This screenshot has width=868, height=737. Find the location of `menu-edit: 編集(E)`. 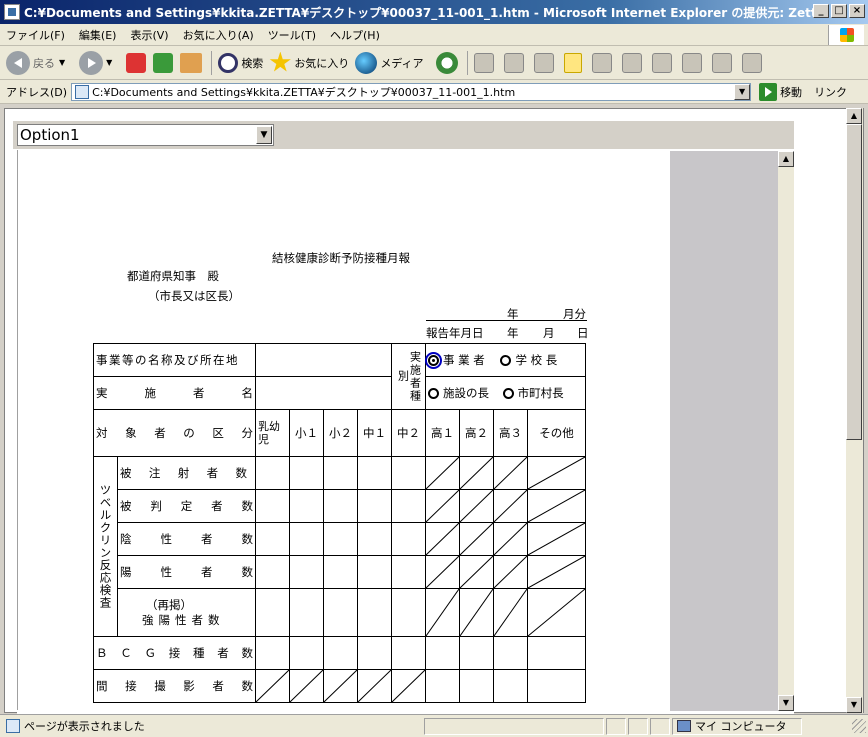

menu-edit: 編集(E) is located at coordinates (98, 35).